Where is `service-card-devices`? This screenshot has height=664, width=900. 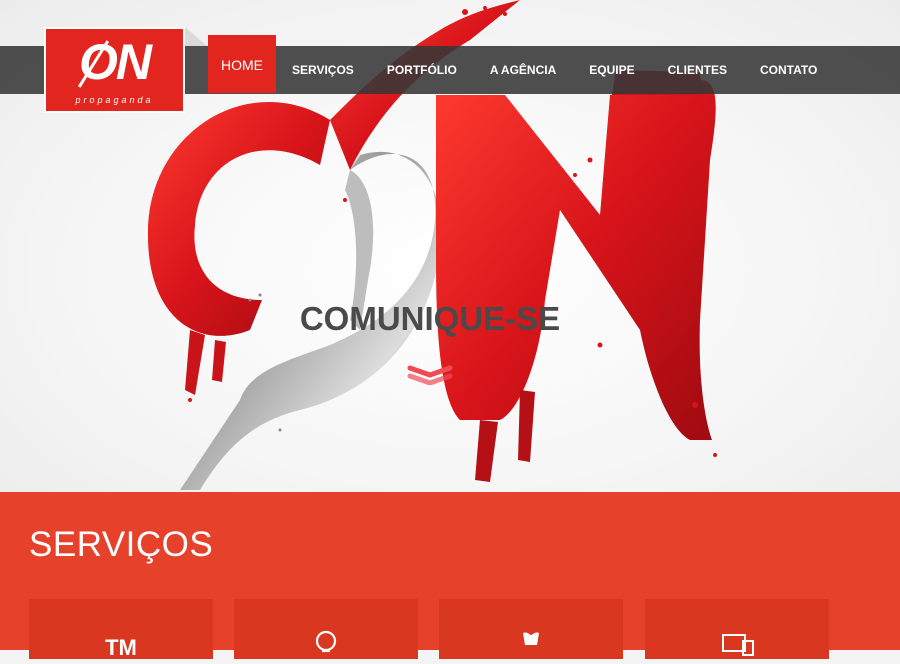
service-card-devices is located at coordinates (737, 629).